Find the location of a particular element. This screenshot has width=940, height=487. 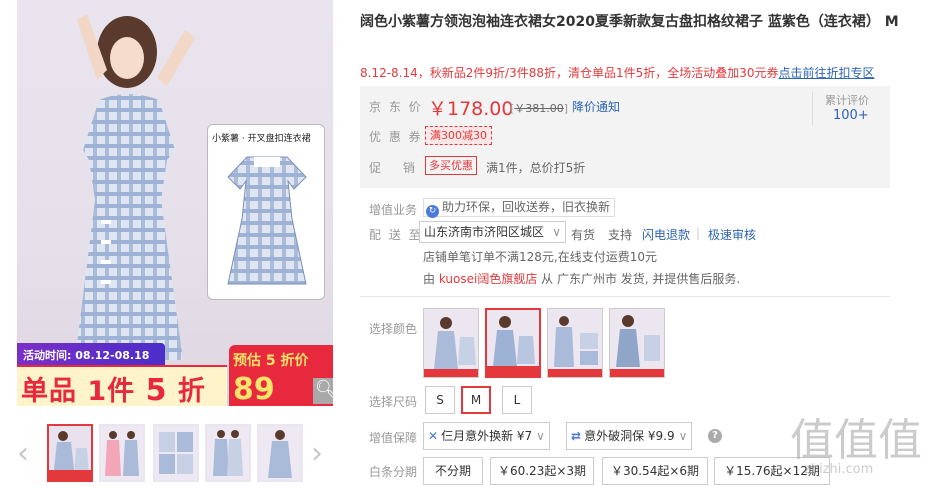

zoom-icon: 🔍︎ is located at coordinates (323, 391).